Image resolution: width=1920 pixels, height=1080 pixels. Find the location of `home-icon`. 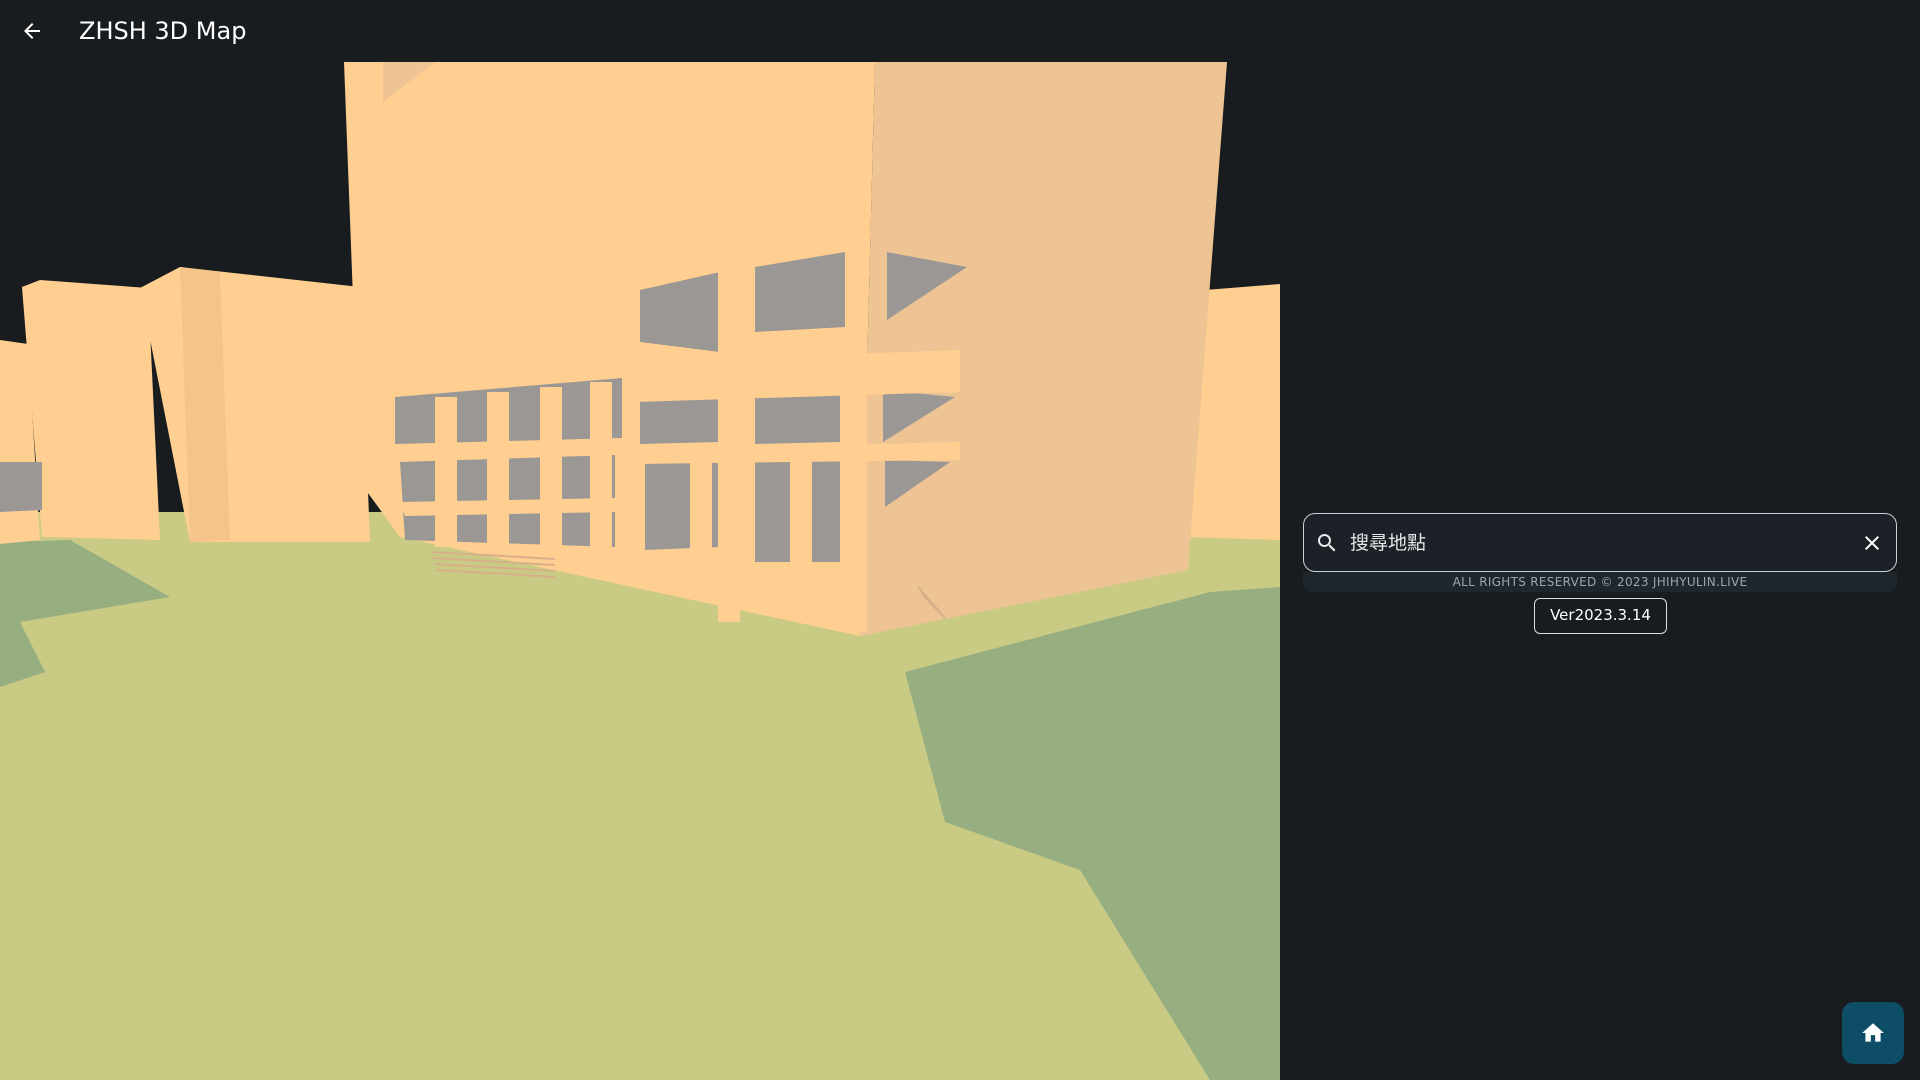

home-icon is located at coordinates (1873, 1032).